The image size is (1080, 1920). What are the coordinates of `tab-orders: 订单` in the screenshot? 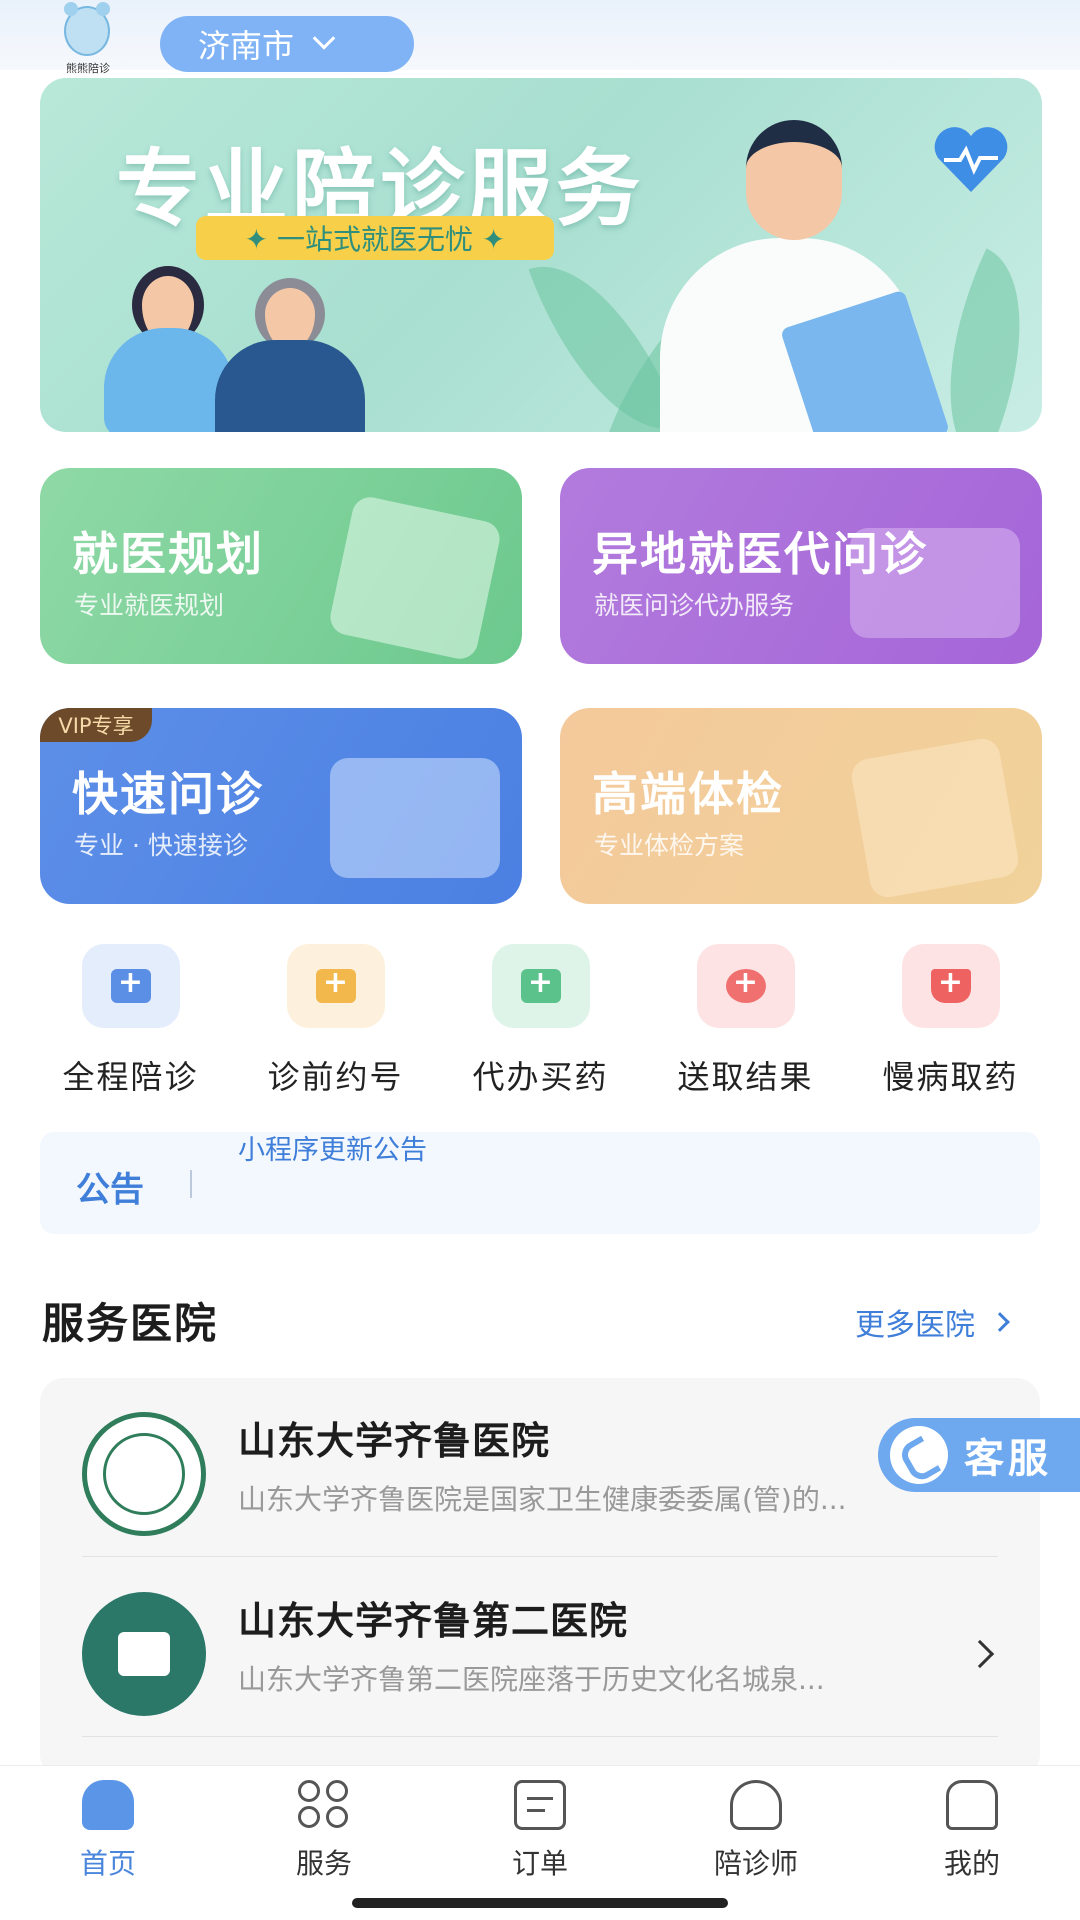 It's located at (540, 1824).